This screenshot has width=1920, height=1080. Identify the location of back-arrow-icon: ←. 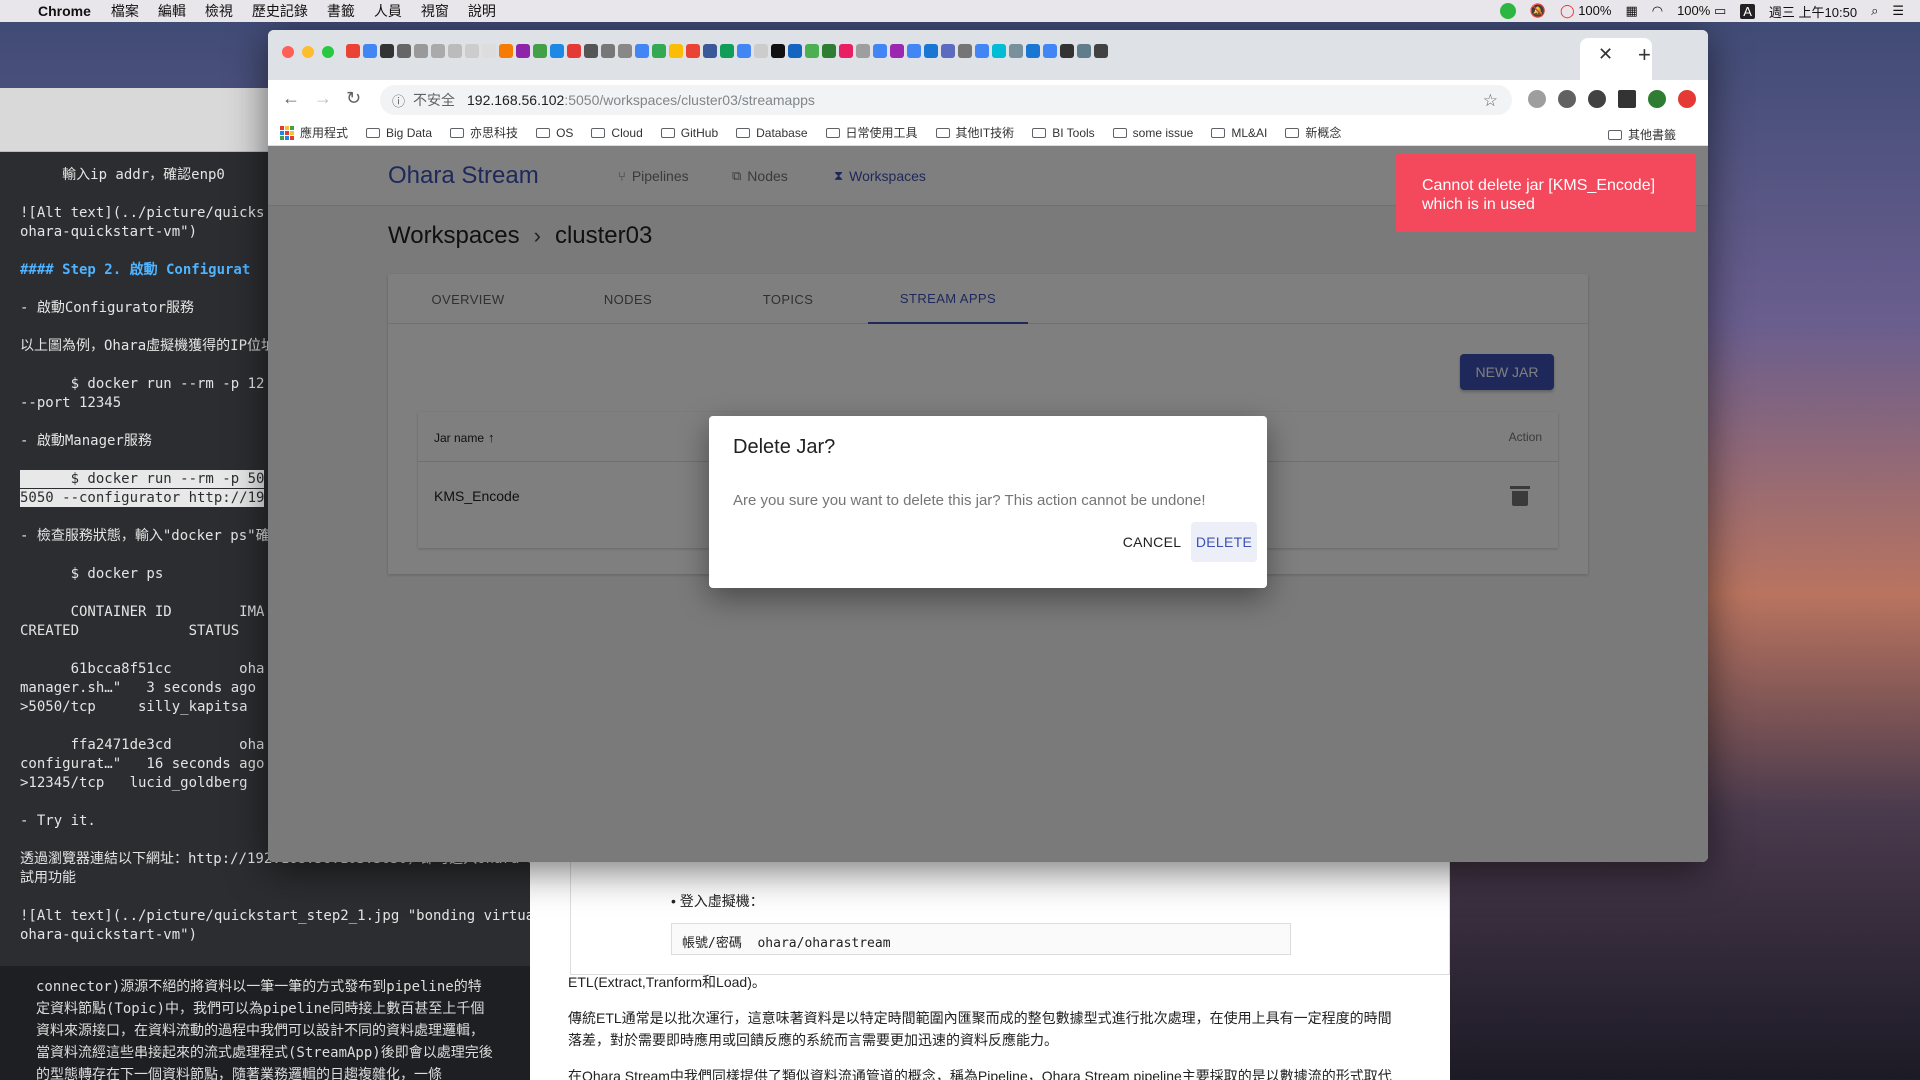
(291, 98).